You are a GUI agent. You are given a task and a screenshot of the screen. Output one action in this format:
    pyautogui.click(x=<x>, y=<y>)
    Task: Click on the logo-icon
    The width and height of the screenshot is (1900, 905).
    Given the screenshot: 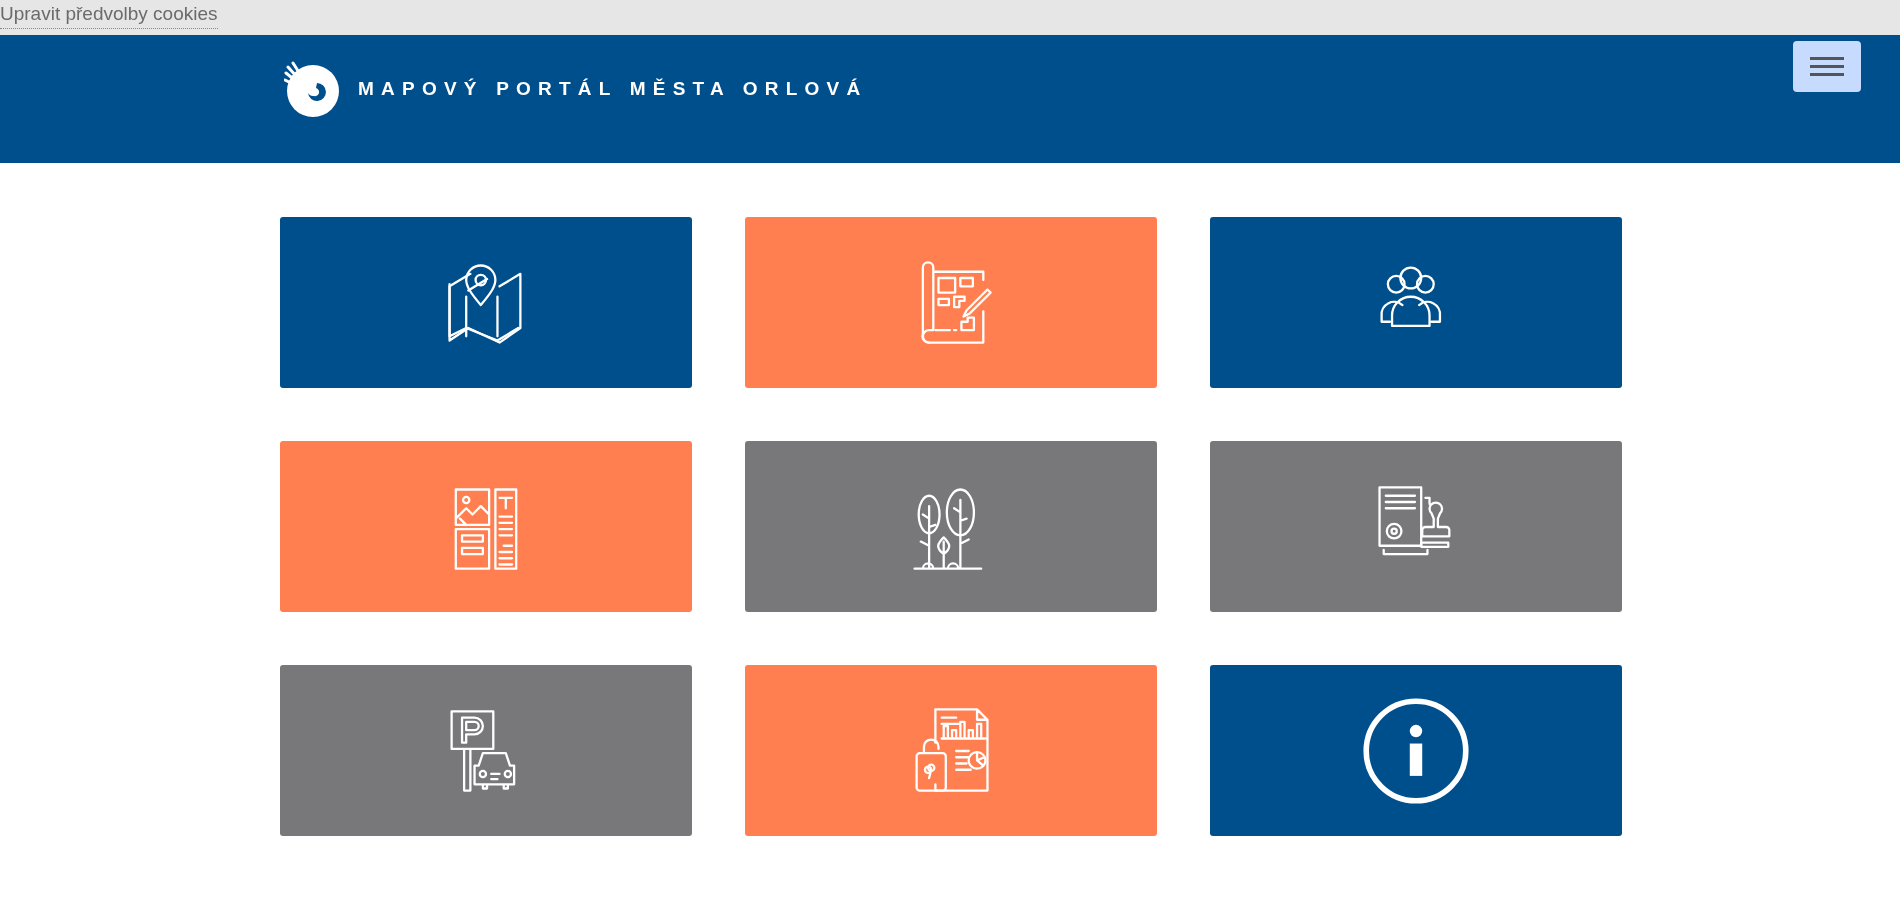 What is the action you would take?
    pyautogui.click(x=312, y=89)
    